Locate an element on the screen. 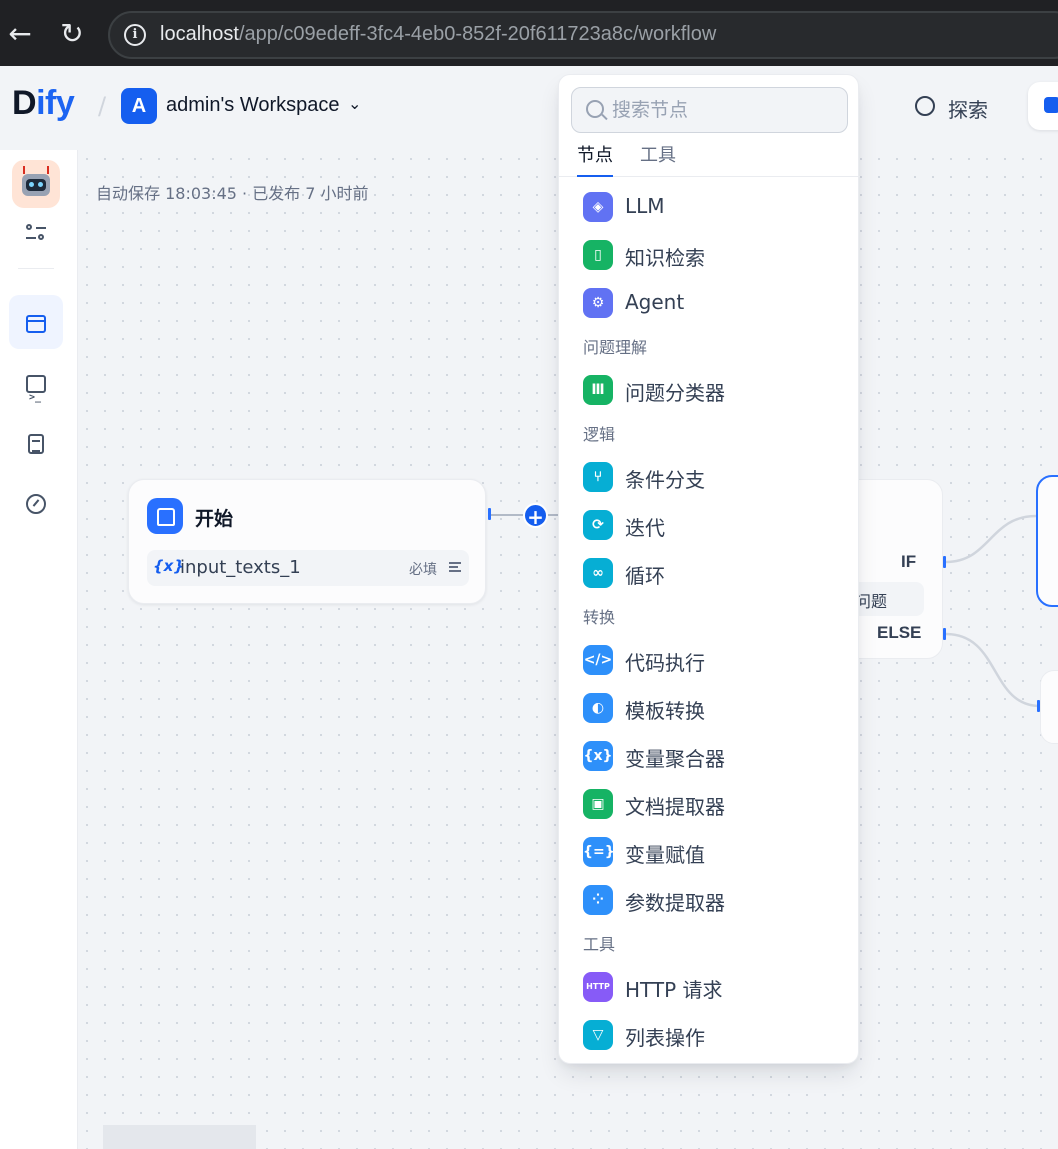 This screenshot has width=1058, height=1149. canvas-minimap is located at coordinates (179, 1137).